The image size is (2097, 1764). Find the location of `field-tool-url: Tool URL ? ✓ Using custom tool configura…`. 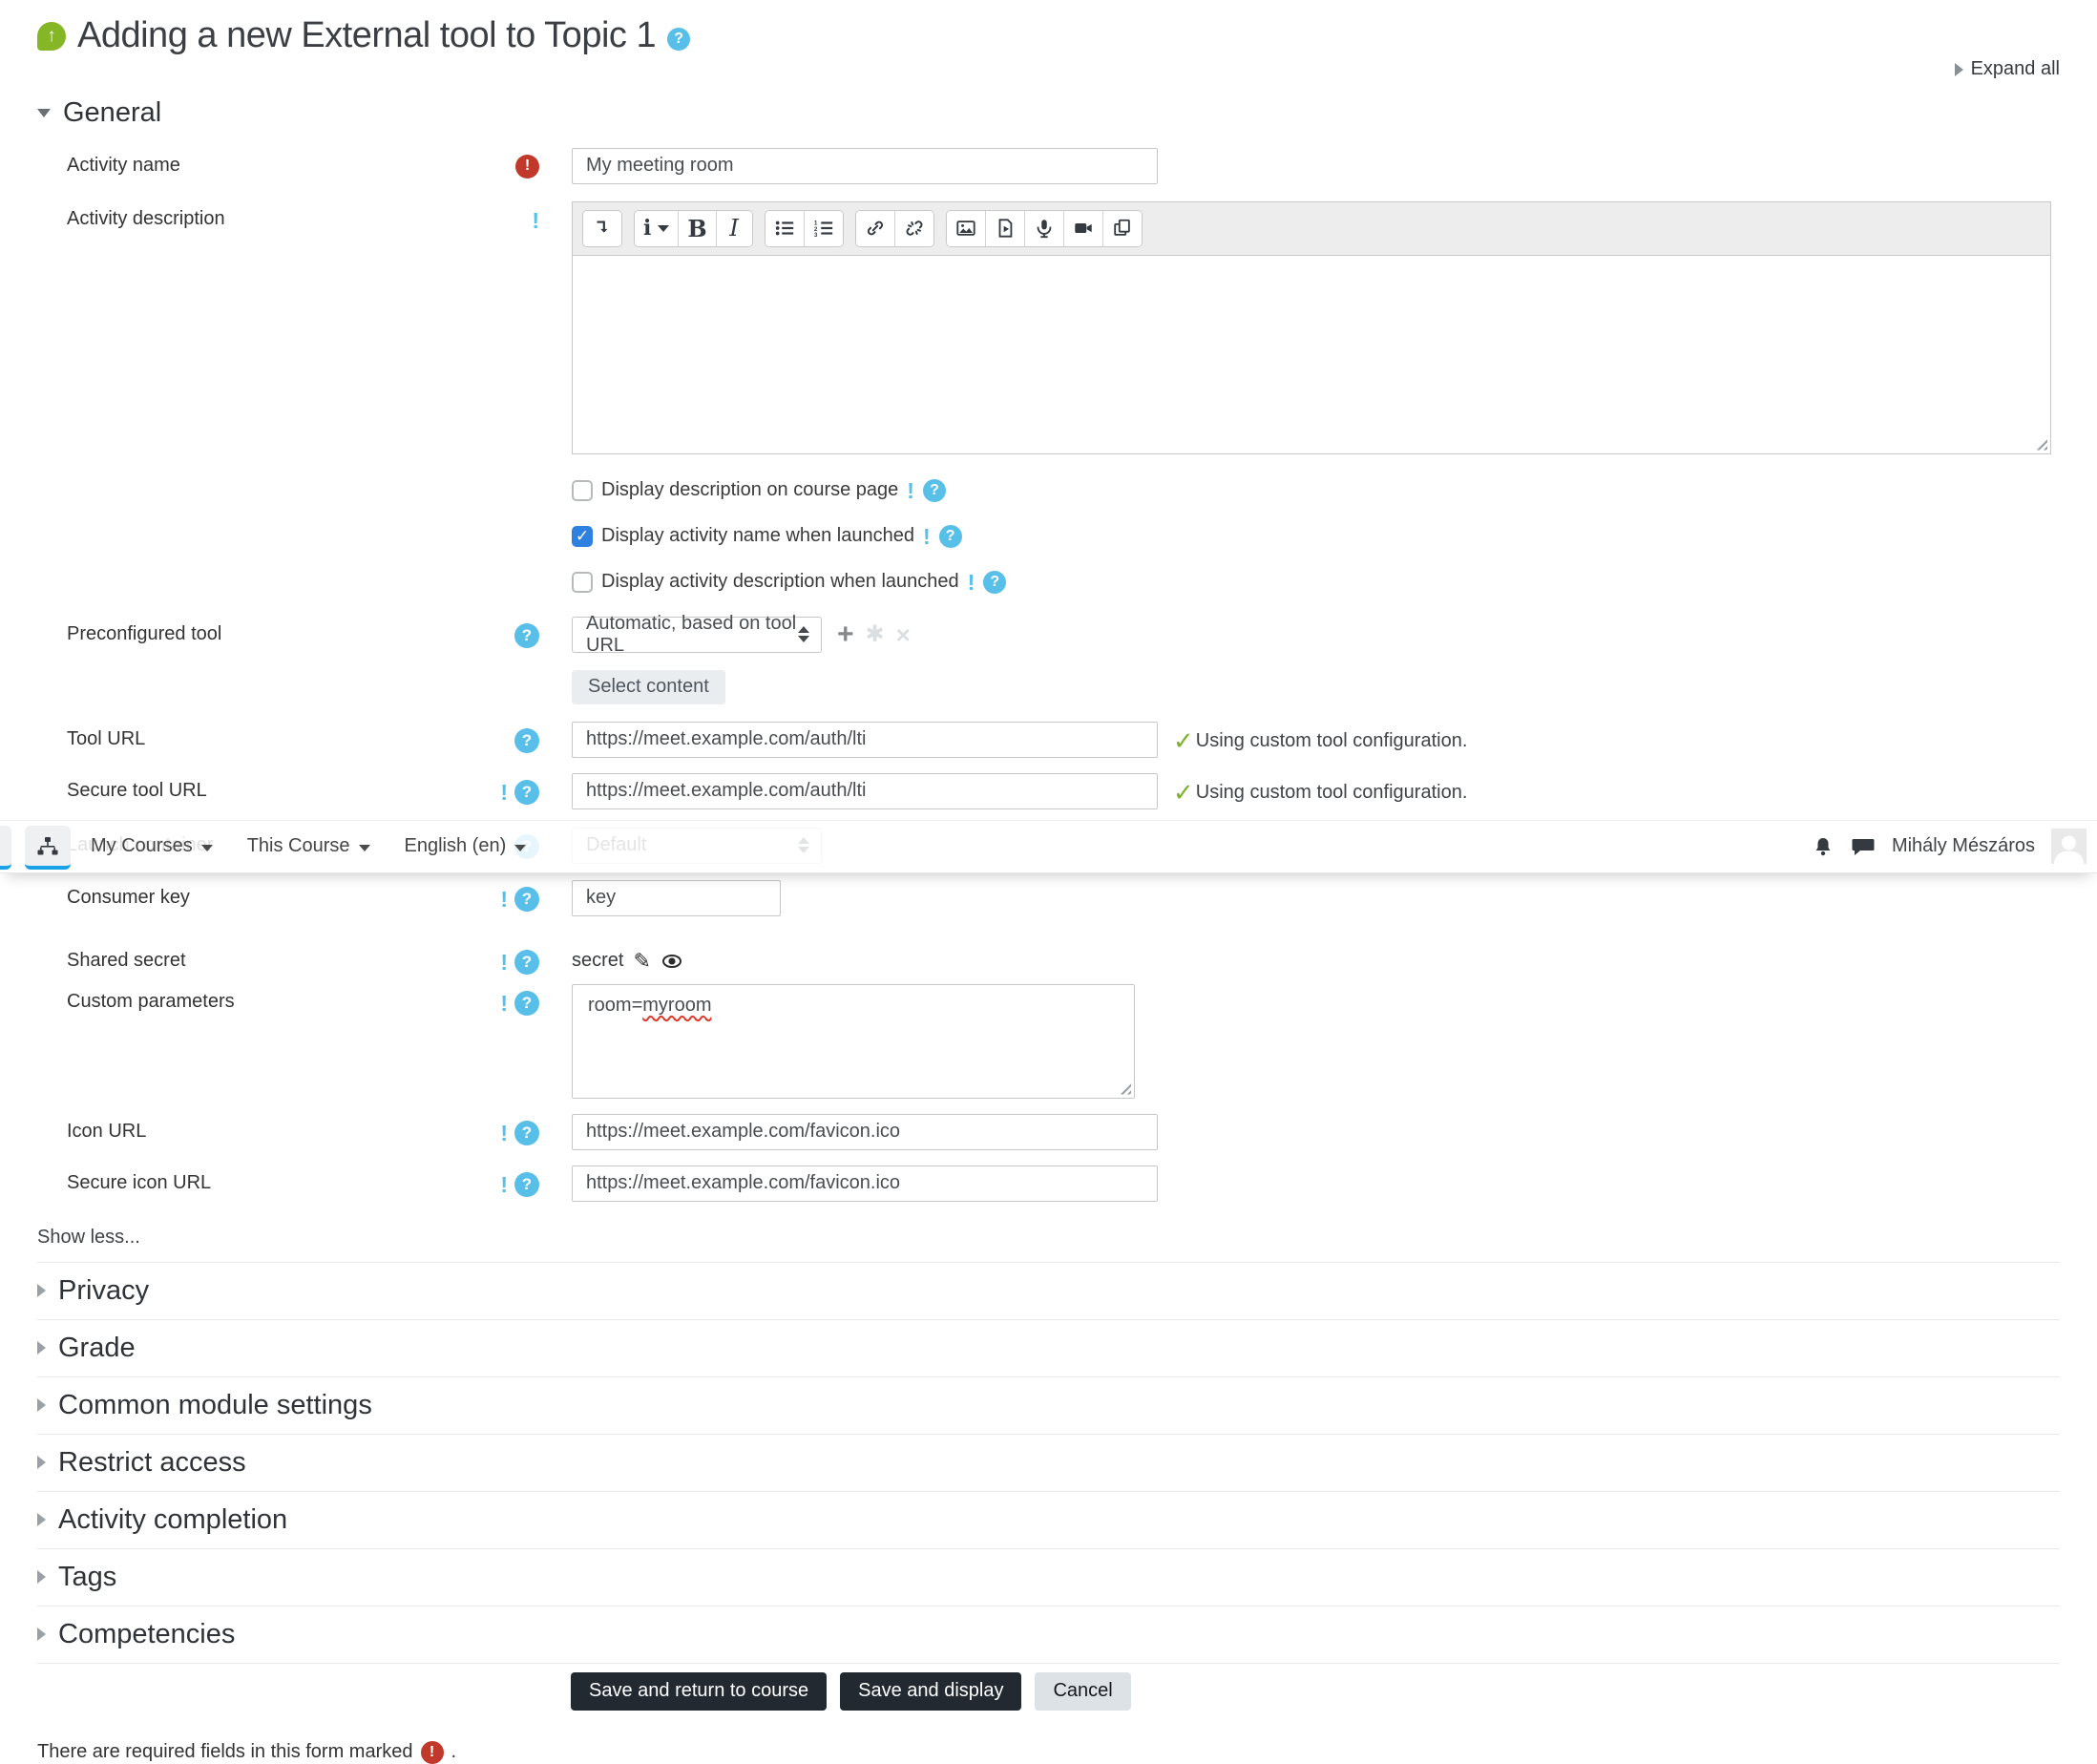

field-tool-url: Tool URL ? ✓ Using custom tool configura… is located at coordinates (1048, 740).